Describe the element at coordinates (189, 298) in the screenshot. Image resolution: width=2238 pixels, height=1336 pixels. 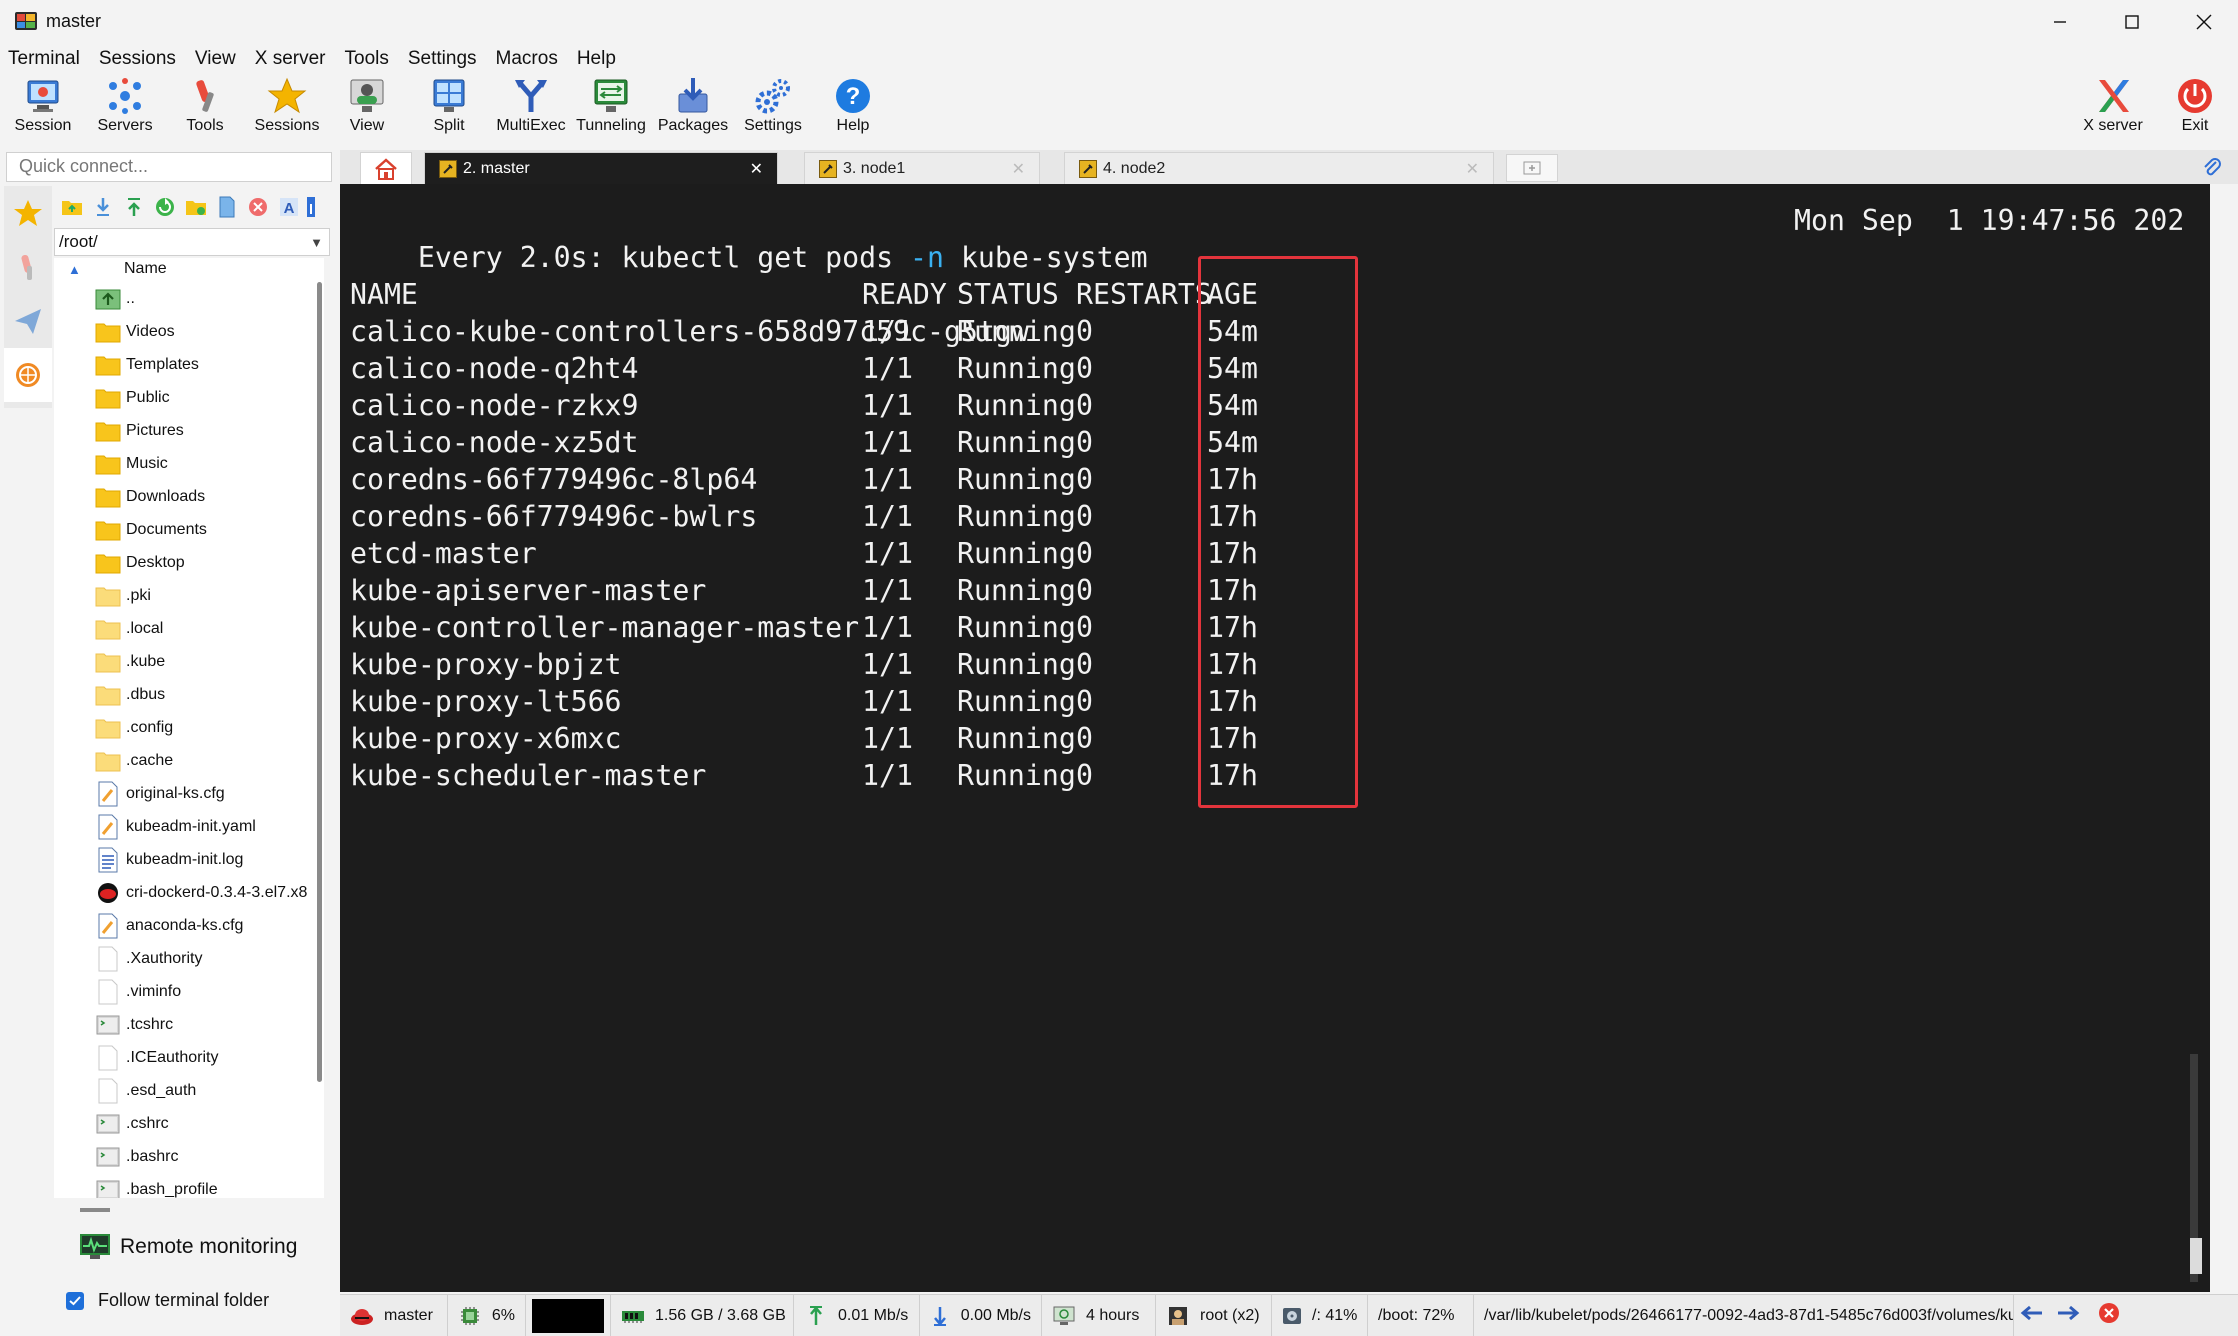
I see `file-list-item: ..` at that location.